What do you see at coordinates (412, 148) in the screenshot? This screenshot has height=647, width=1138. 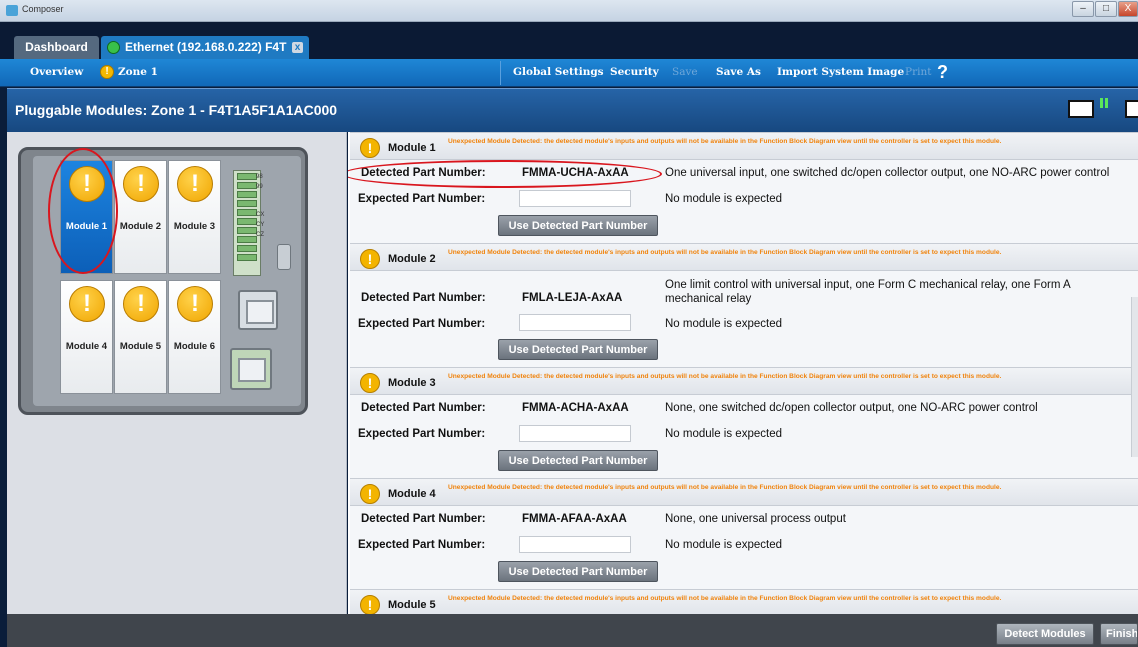 I see `module-title: Module 1` at bounding box center [412, 148].